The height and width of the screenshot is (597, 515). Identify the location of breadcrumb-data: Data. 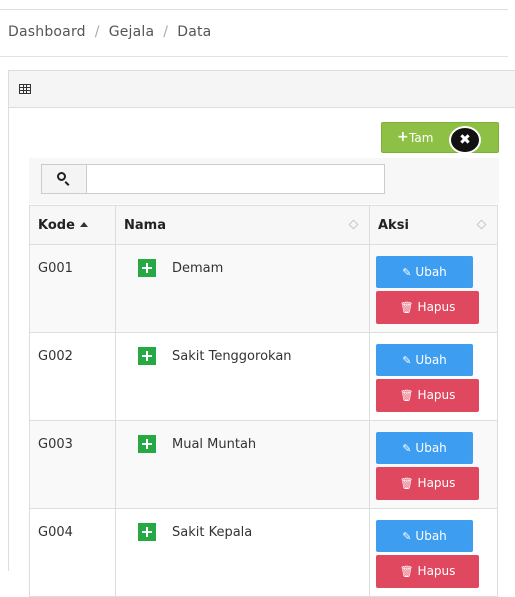
(194, 32).